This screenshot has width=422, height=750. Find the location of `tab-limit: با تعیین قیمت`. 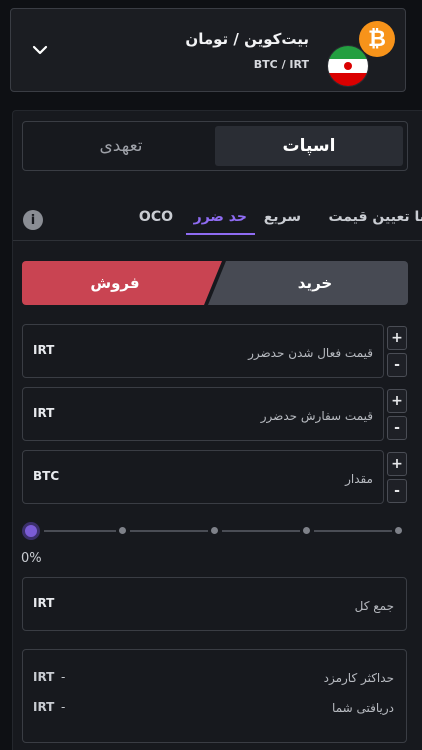

tab-limit: با تعیین قیمت is located at coordinates (375, 217).